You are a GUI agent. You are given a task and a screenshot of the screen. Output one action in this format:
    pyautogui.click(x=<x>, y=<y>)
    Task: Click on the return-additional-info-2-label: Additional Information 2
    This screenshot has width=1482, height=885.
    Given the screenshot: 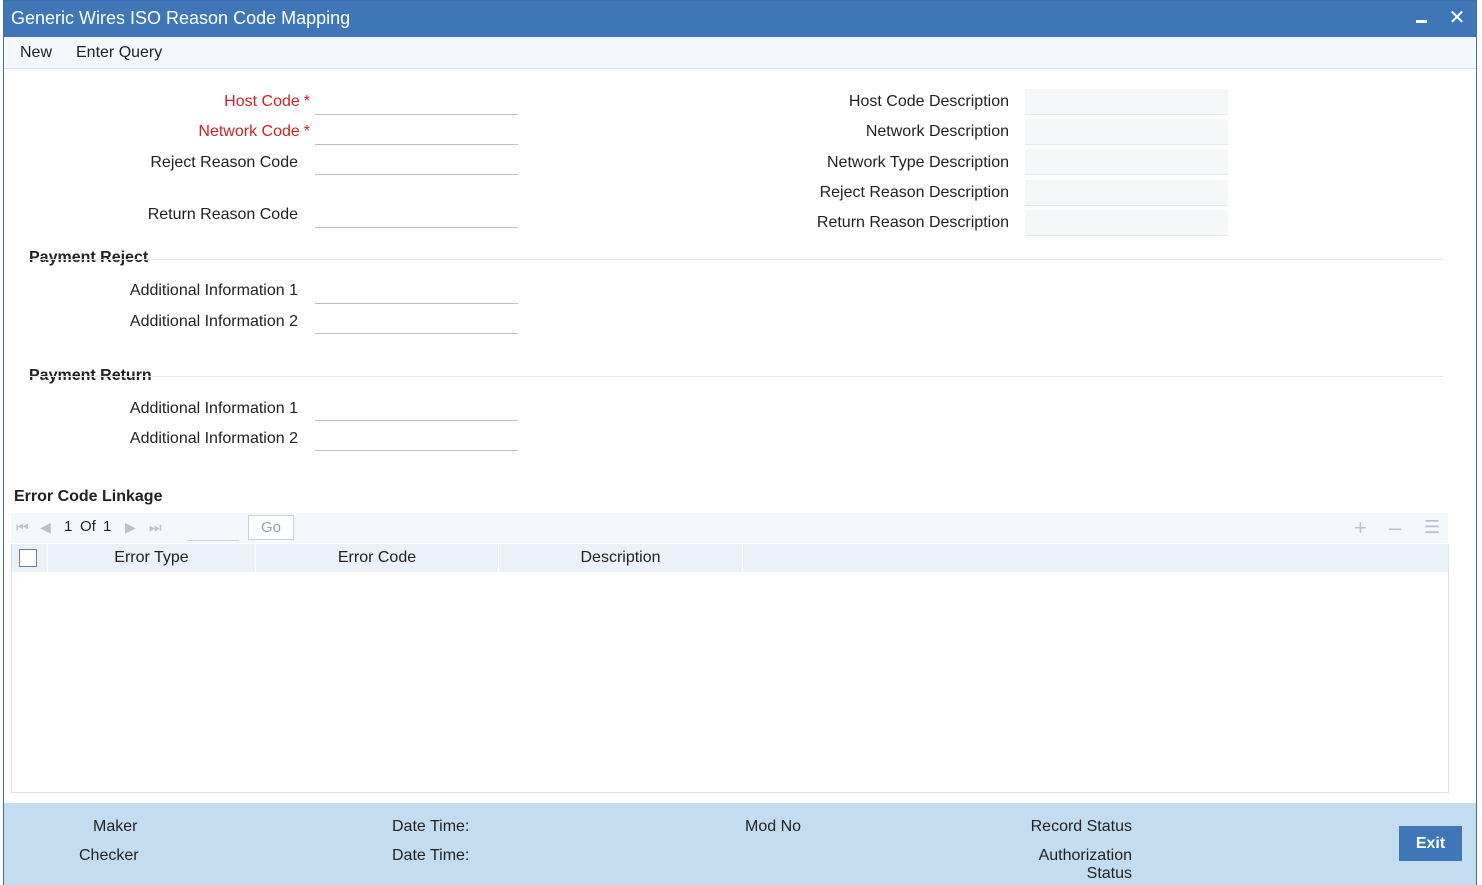 What is the action you would take?
    pyautogui.click(x=213, y=438)
    